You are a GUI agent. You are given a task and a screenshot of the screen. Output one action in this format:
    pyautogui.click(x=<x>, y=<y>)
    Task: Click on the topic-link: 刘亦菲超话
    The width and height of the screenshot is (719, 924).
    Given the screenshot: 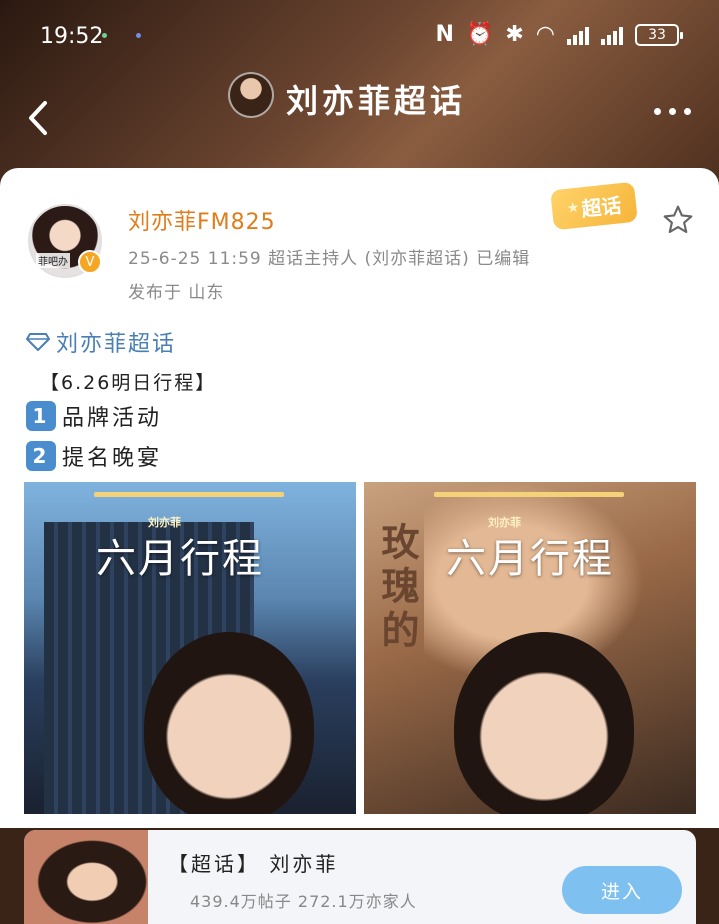 What is the action you would take?
    pyautogui.click(x=101, y=342)
    